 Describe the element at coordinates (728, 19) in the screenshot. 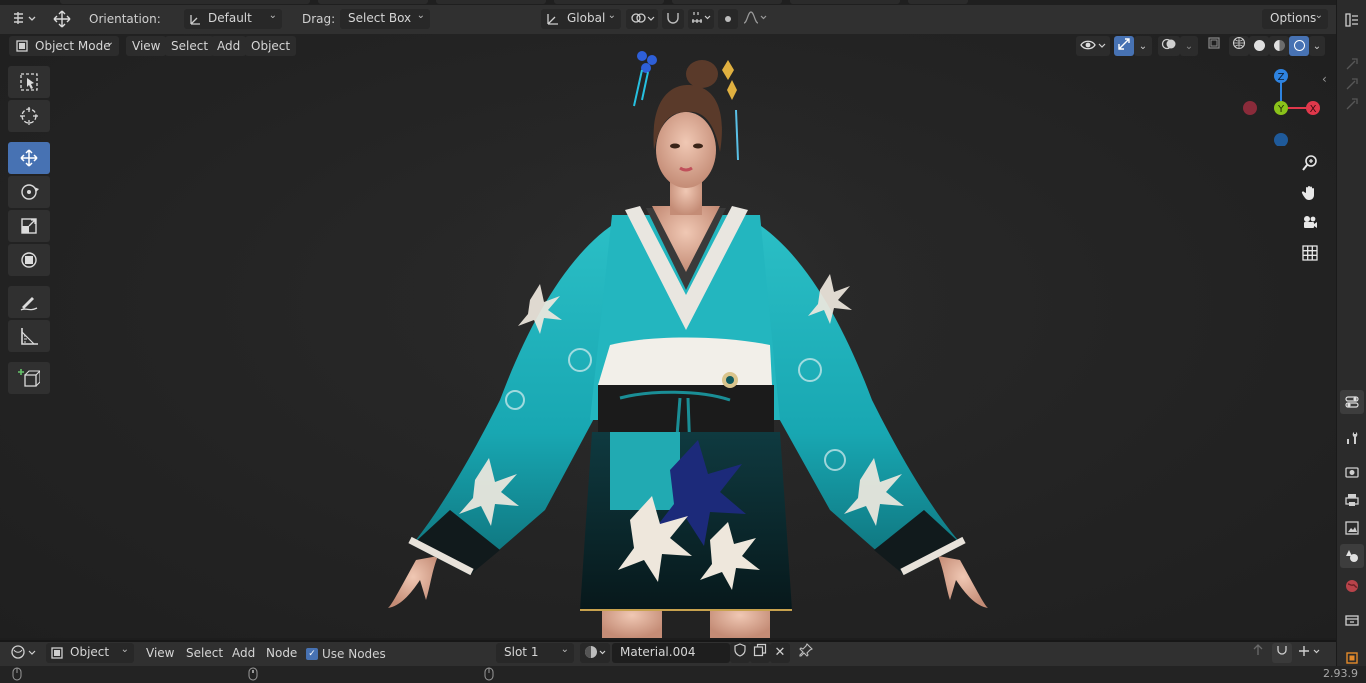

I see `proportional-edit-button` at that location.